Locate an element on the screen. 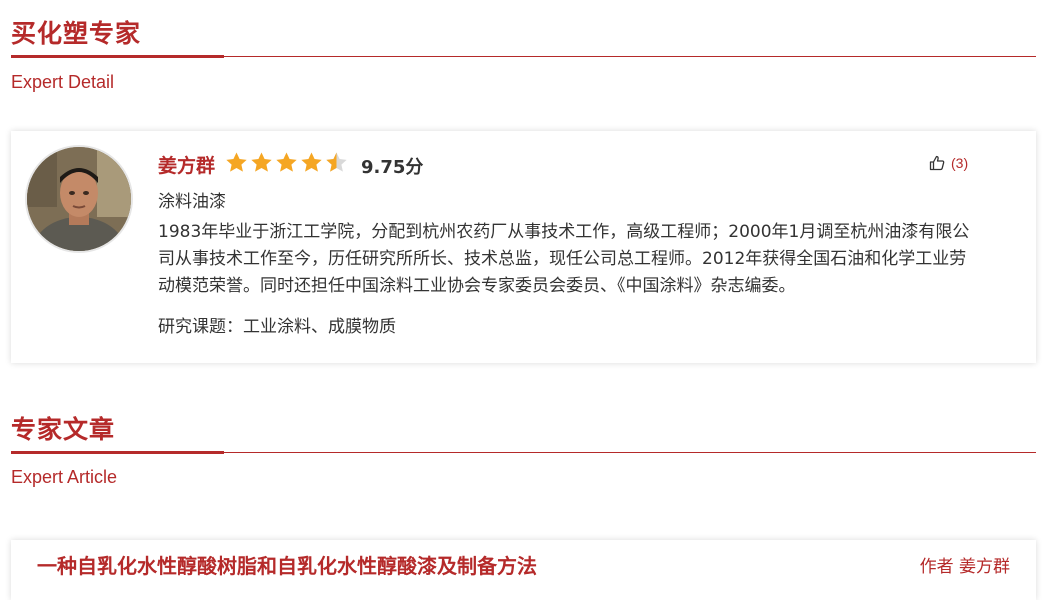 This screenshot has width=1042, height=600. expert-score: 9.75分 is located at coordinates (392, 167).